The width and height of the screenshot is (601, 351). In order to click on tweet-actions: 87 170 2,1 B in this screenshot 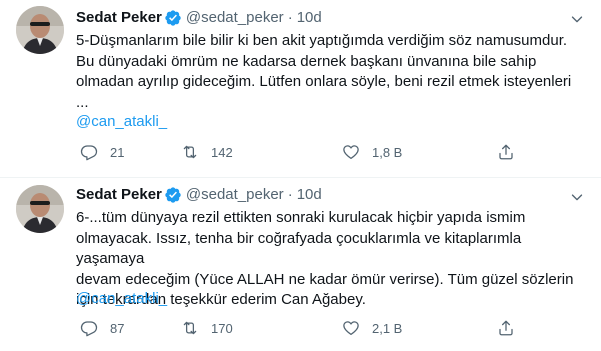, I will do `click(296, 328)`.